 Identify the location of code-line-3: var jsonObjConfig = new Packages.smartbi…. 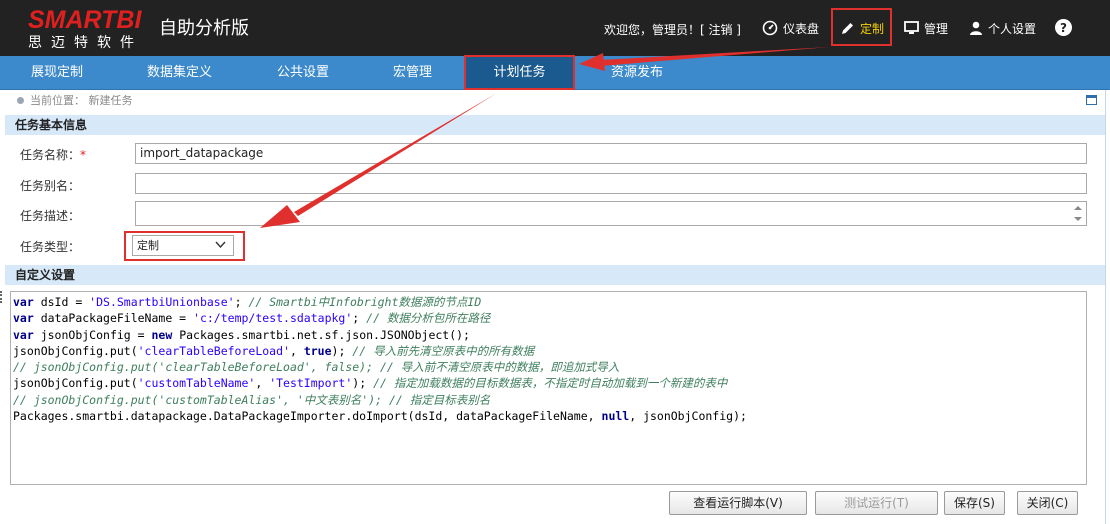
(241, 334).